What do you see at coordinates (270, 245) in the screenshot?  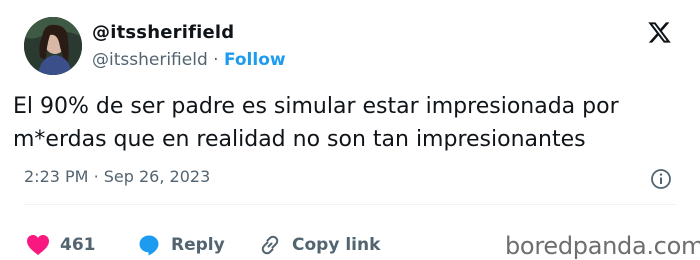 I see `link-icon` at bounding box center [270, 245].